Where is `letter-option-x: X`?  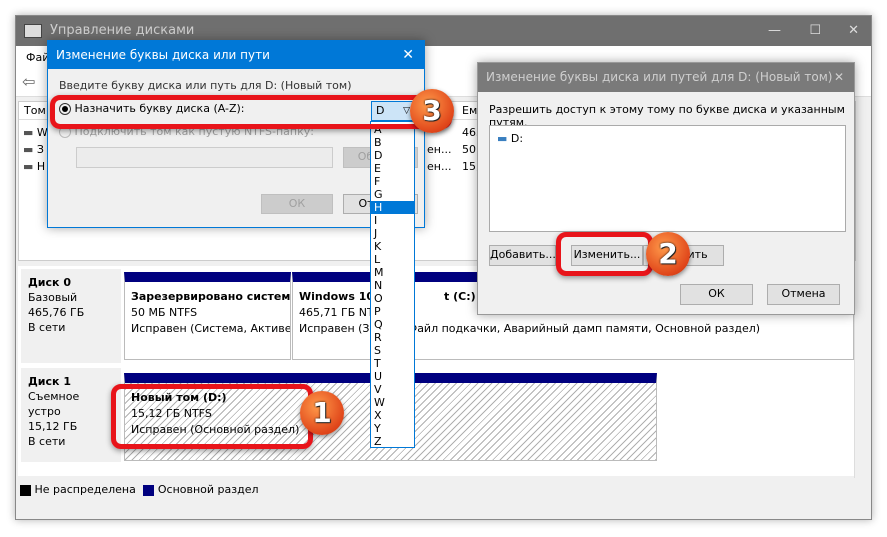
letter-option-x: X is located at coordinates (392, 415).